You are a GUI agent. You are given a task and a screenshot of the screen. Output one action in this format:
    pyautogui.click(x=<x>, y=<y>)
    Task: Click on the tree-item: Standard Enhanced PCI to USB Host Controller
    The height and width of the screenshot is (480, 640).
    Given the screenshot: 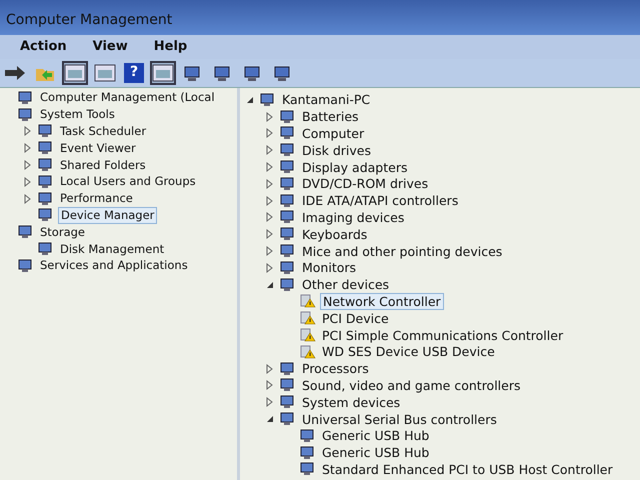 What is the action you would take?
    pyautogui.click(x=467, y=469)
    